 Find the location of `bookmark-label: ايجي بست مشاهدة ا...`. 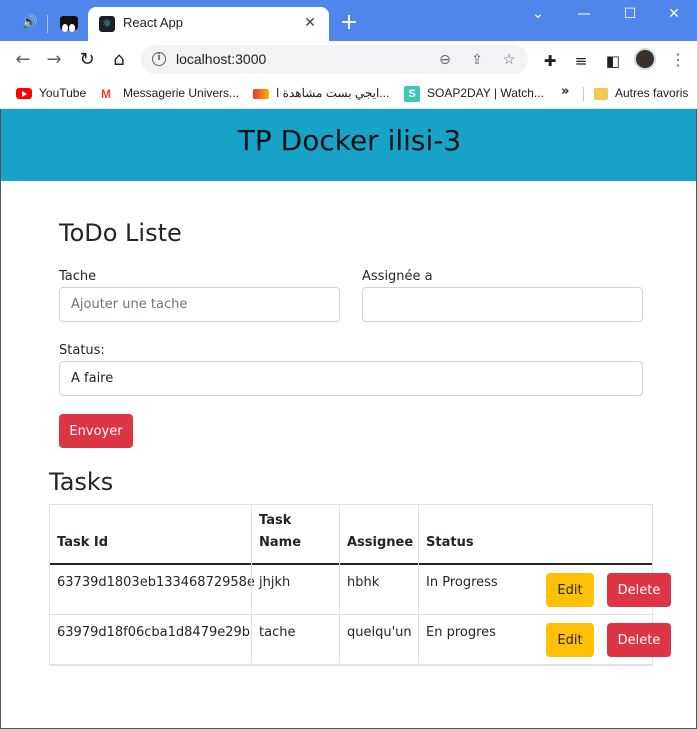

bookmark-label: ايجي بست مشاهدة ا... is located at coordinates (333, 93).